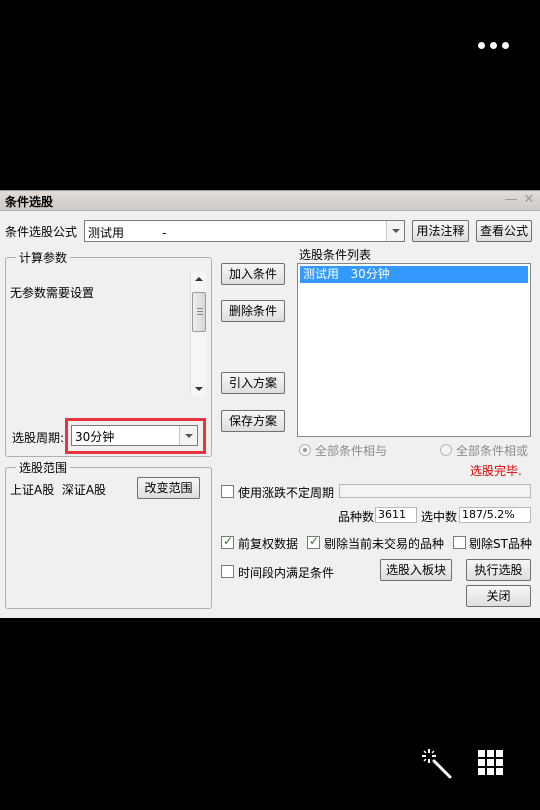  I want to click on forward-adjust-checkbox, so click(227, 541).